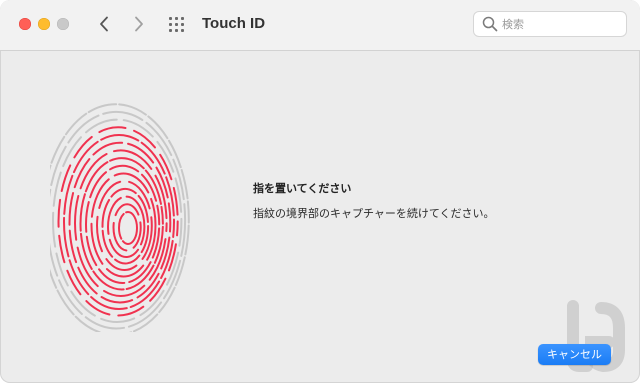 This screenshot has height=383, width=640. I want to click on titlebar: Touch ID, so click(320, 25).